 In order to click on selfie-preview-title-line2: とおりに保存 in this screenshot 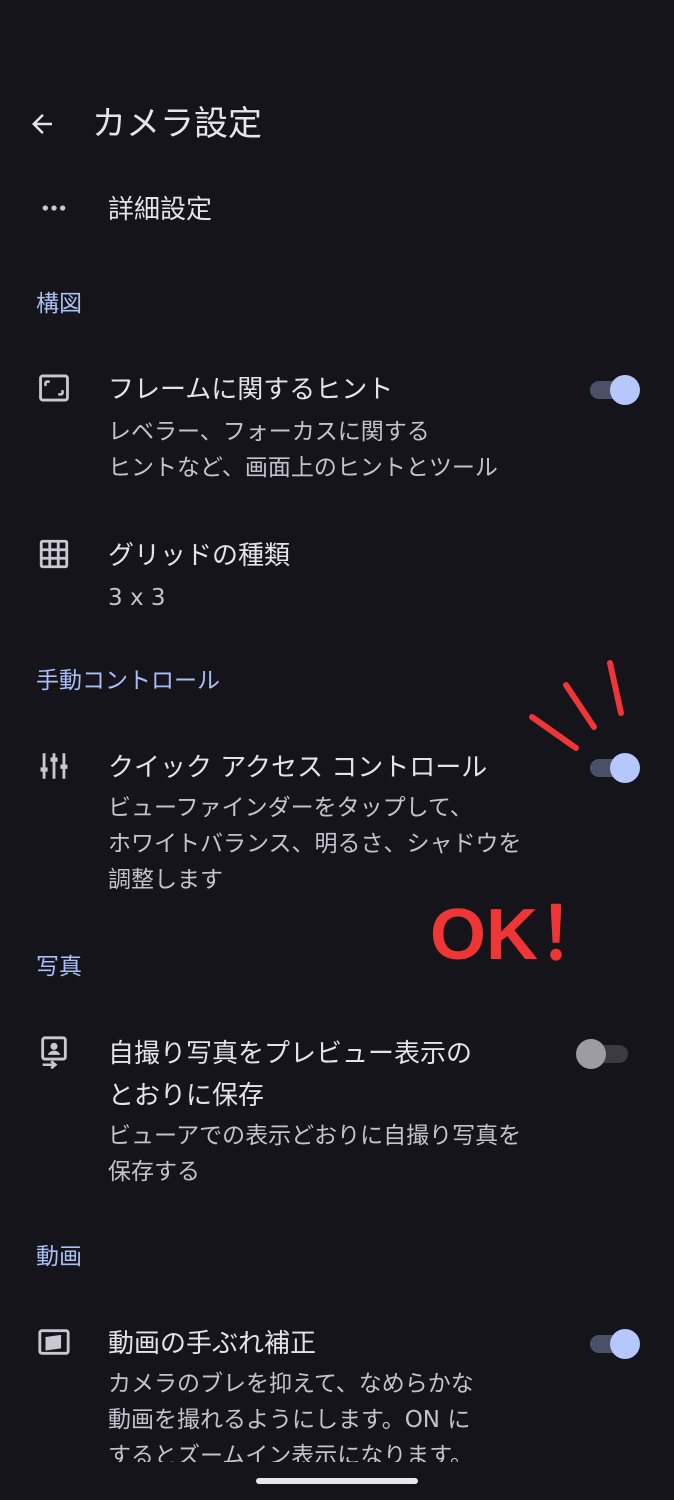, I will do `click(186, 1096)`.